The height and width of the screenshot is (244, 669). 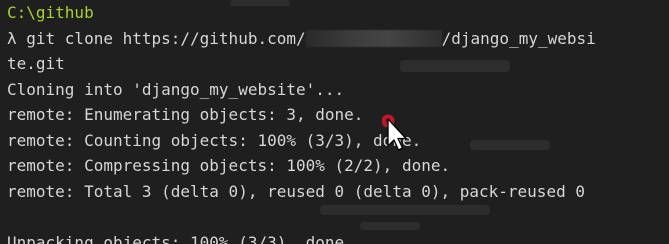 What do you see at coordinates (373, 38) in the screenshot?
I see `redacted-username` at bounding box center [373, 38].